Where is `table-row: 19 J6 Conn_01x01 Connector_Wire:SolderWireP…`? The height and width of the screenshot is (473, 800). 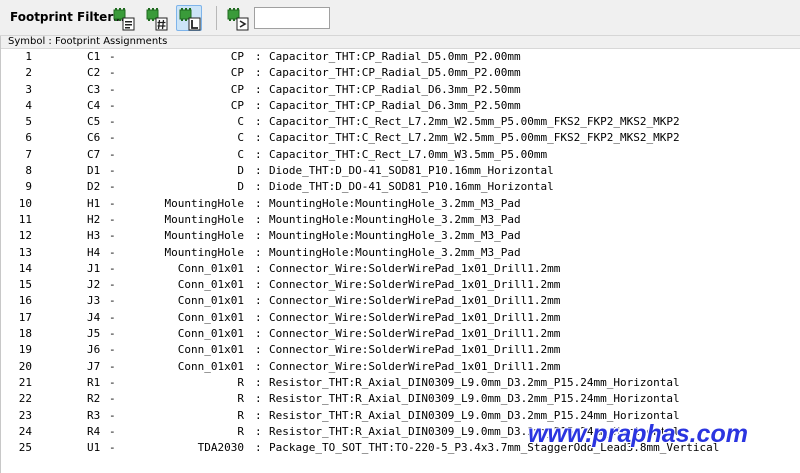 table-row: 19 J6 Conn_01x01 Connector_Wire:SolderWireP… is located at coordinates (400, 350).